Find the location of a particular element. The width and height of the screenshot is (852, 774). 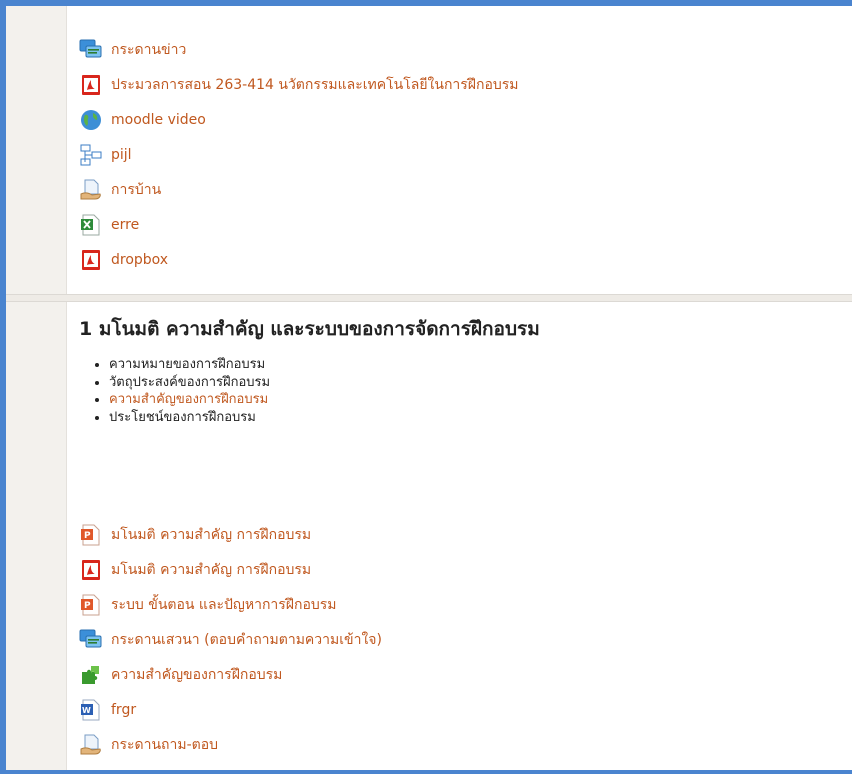

left-gutter is located at coordinates (36, 388).